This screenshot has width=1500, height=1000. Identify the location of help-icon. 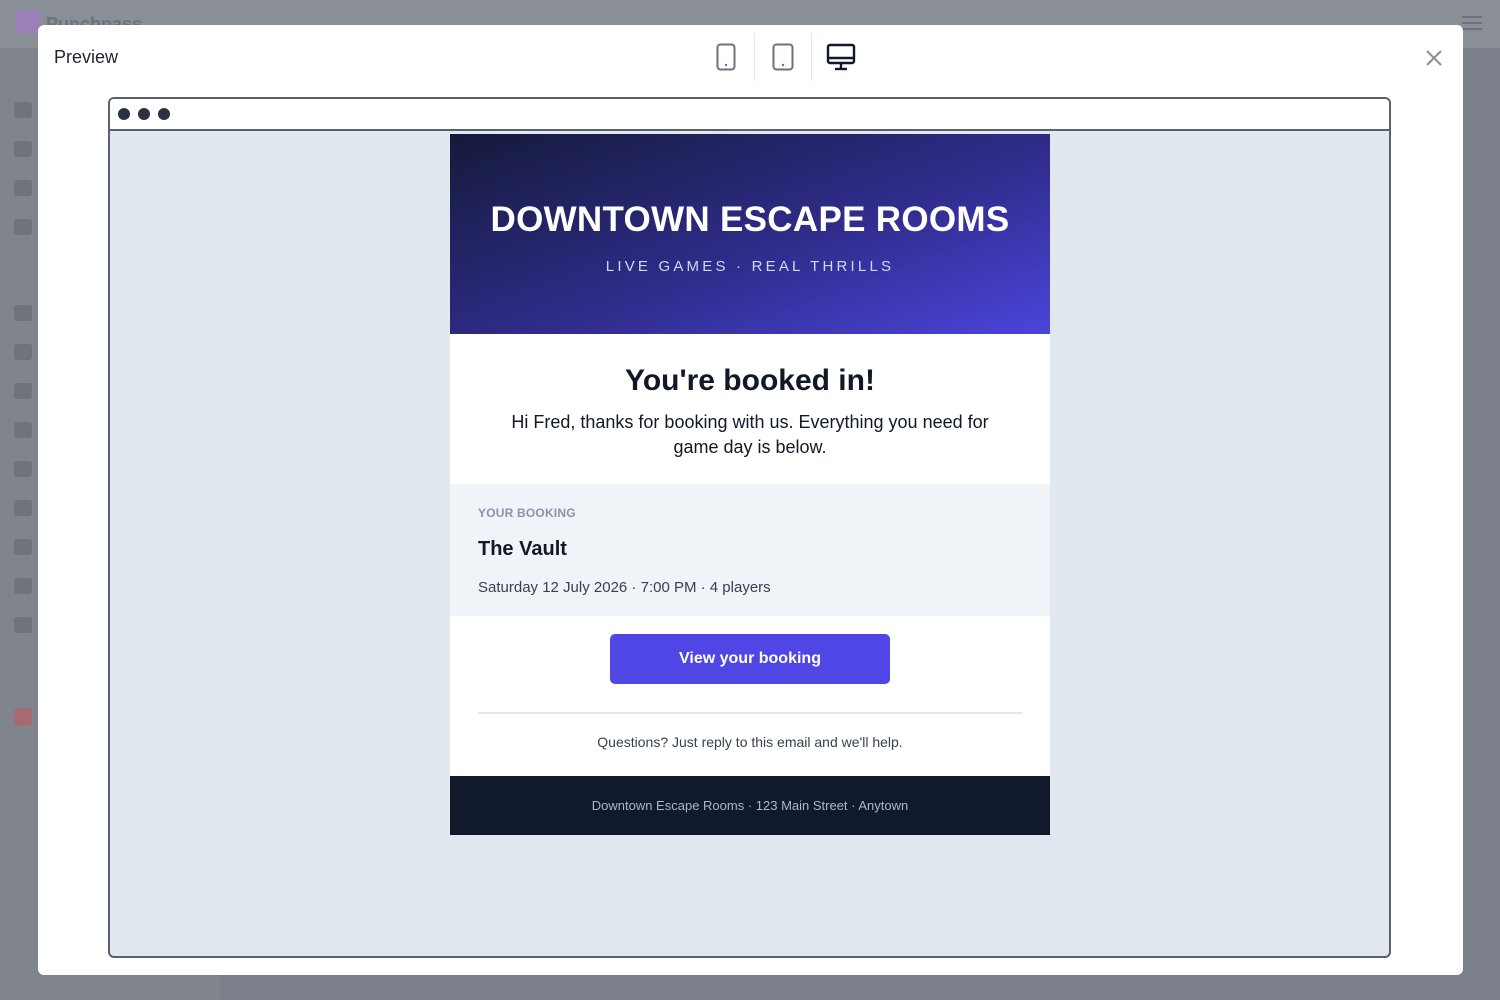
(23, 625).